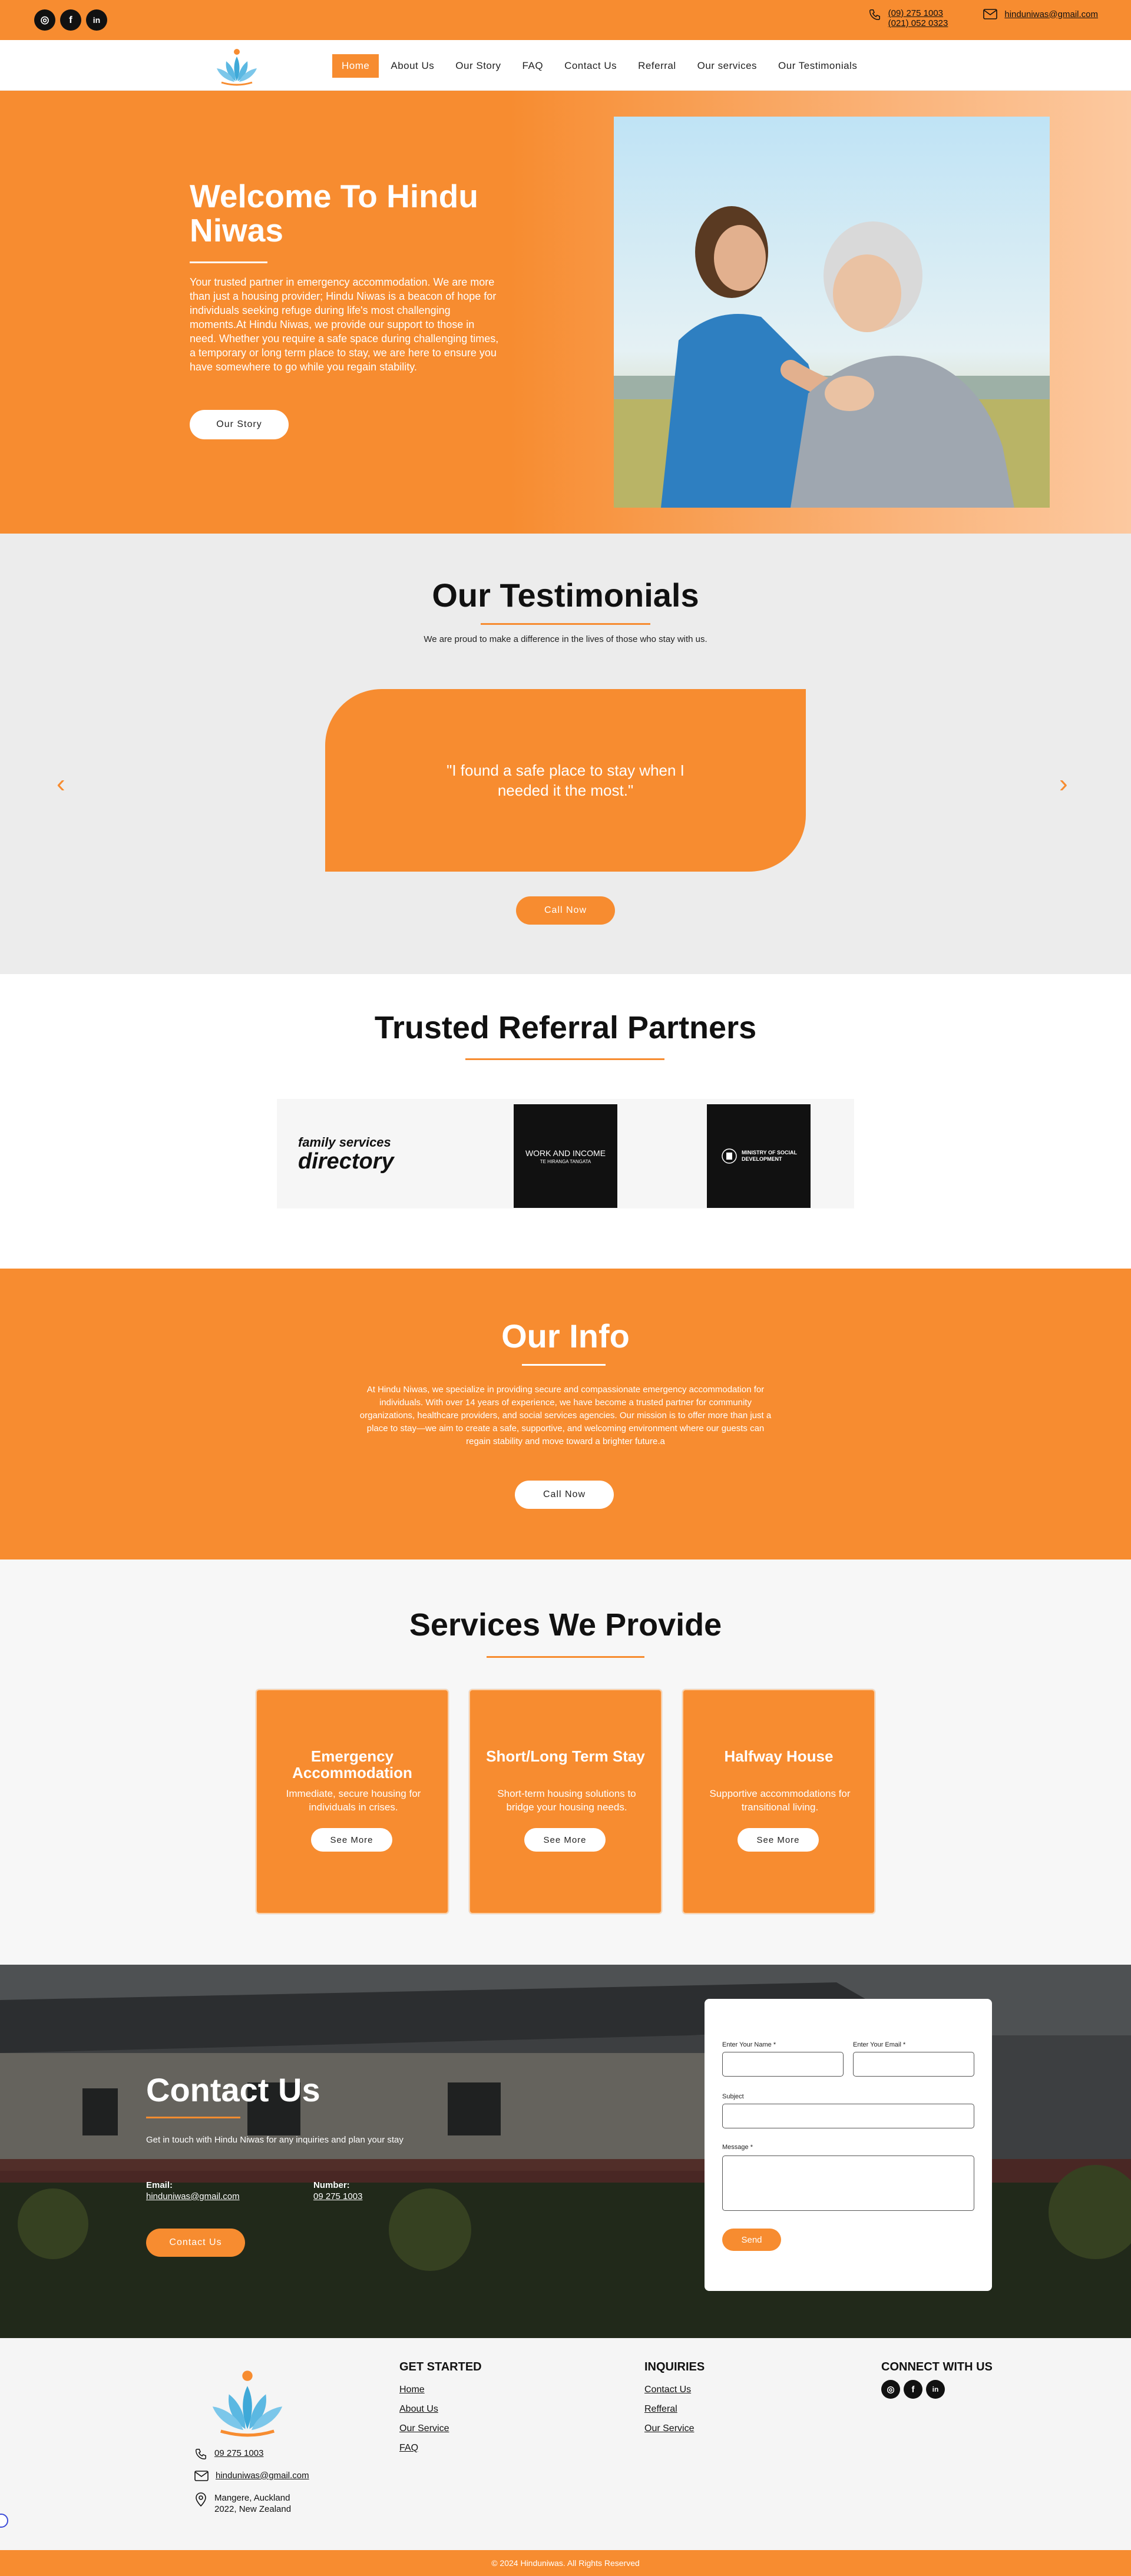 The image size is (1131, 2576). I want to click on footer-link-home: Home, so click(441, 2389).